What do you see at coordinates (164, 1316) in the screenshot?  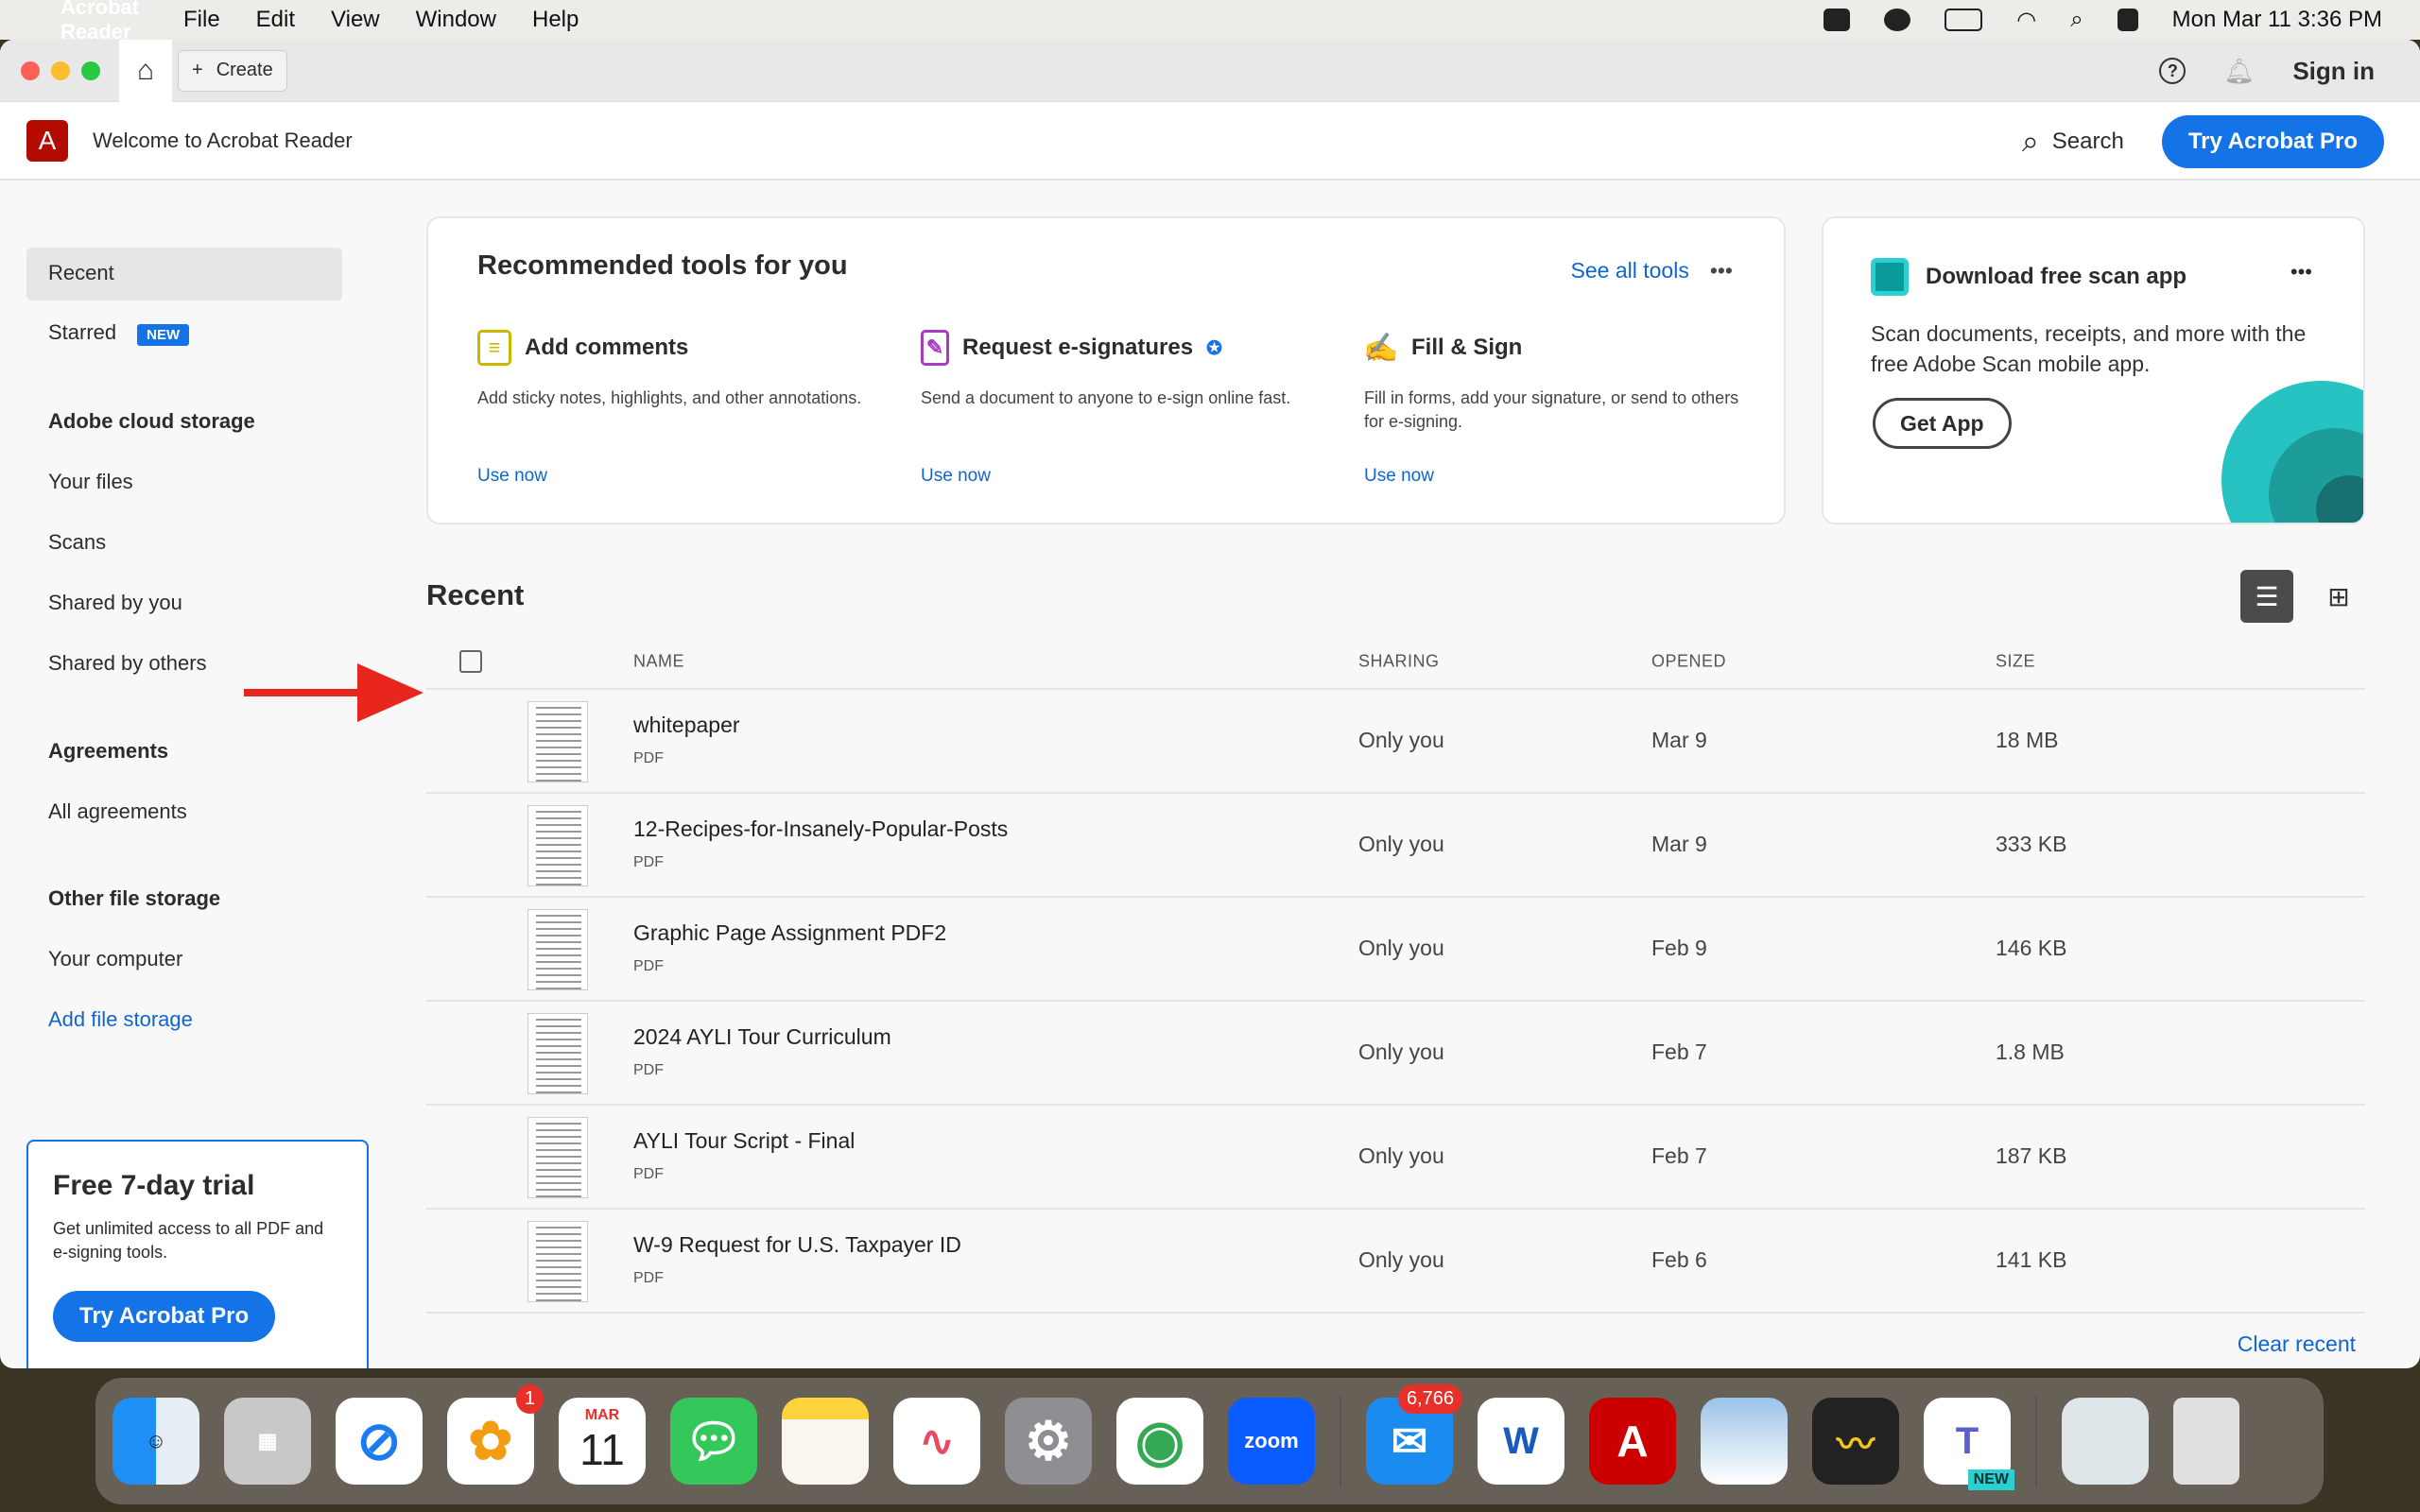 I see `trial-try-pro-button: Try Acrobat Pro` at bounding box center [164, 1316].